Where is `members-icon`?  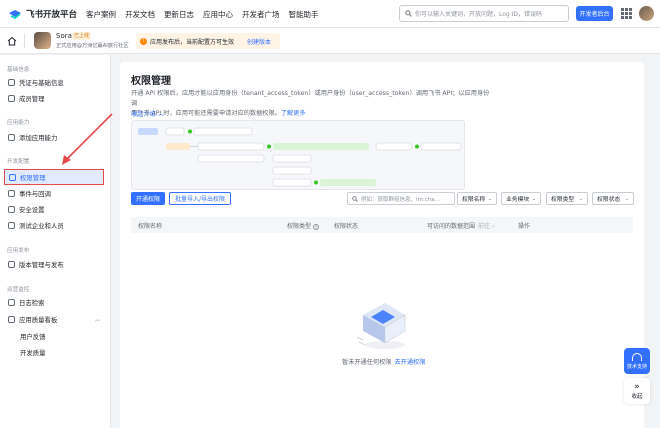
members-icon is located at coordinates (11, 98).